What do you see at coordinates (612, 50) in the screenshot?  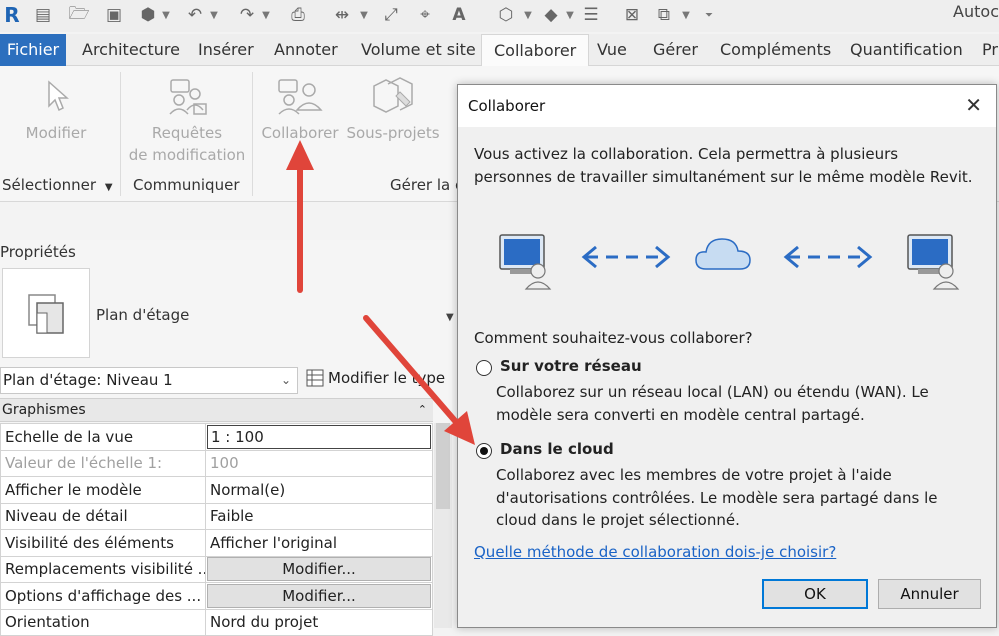 I see `tab-vue: Vue` at bounding box center [612, 50].